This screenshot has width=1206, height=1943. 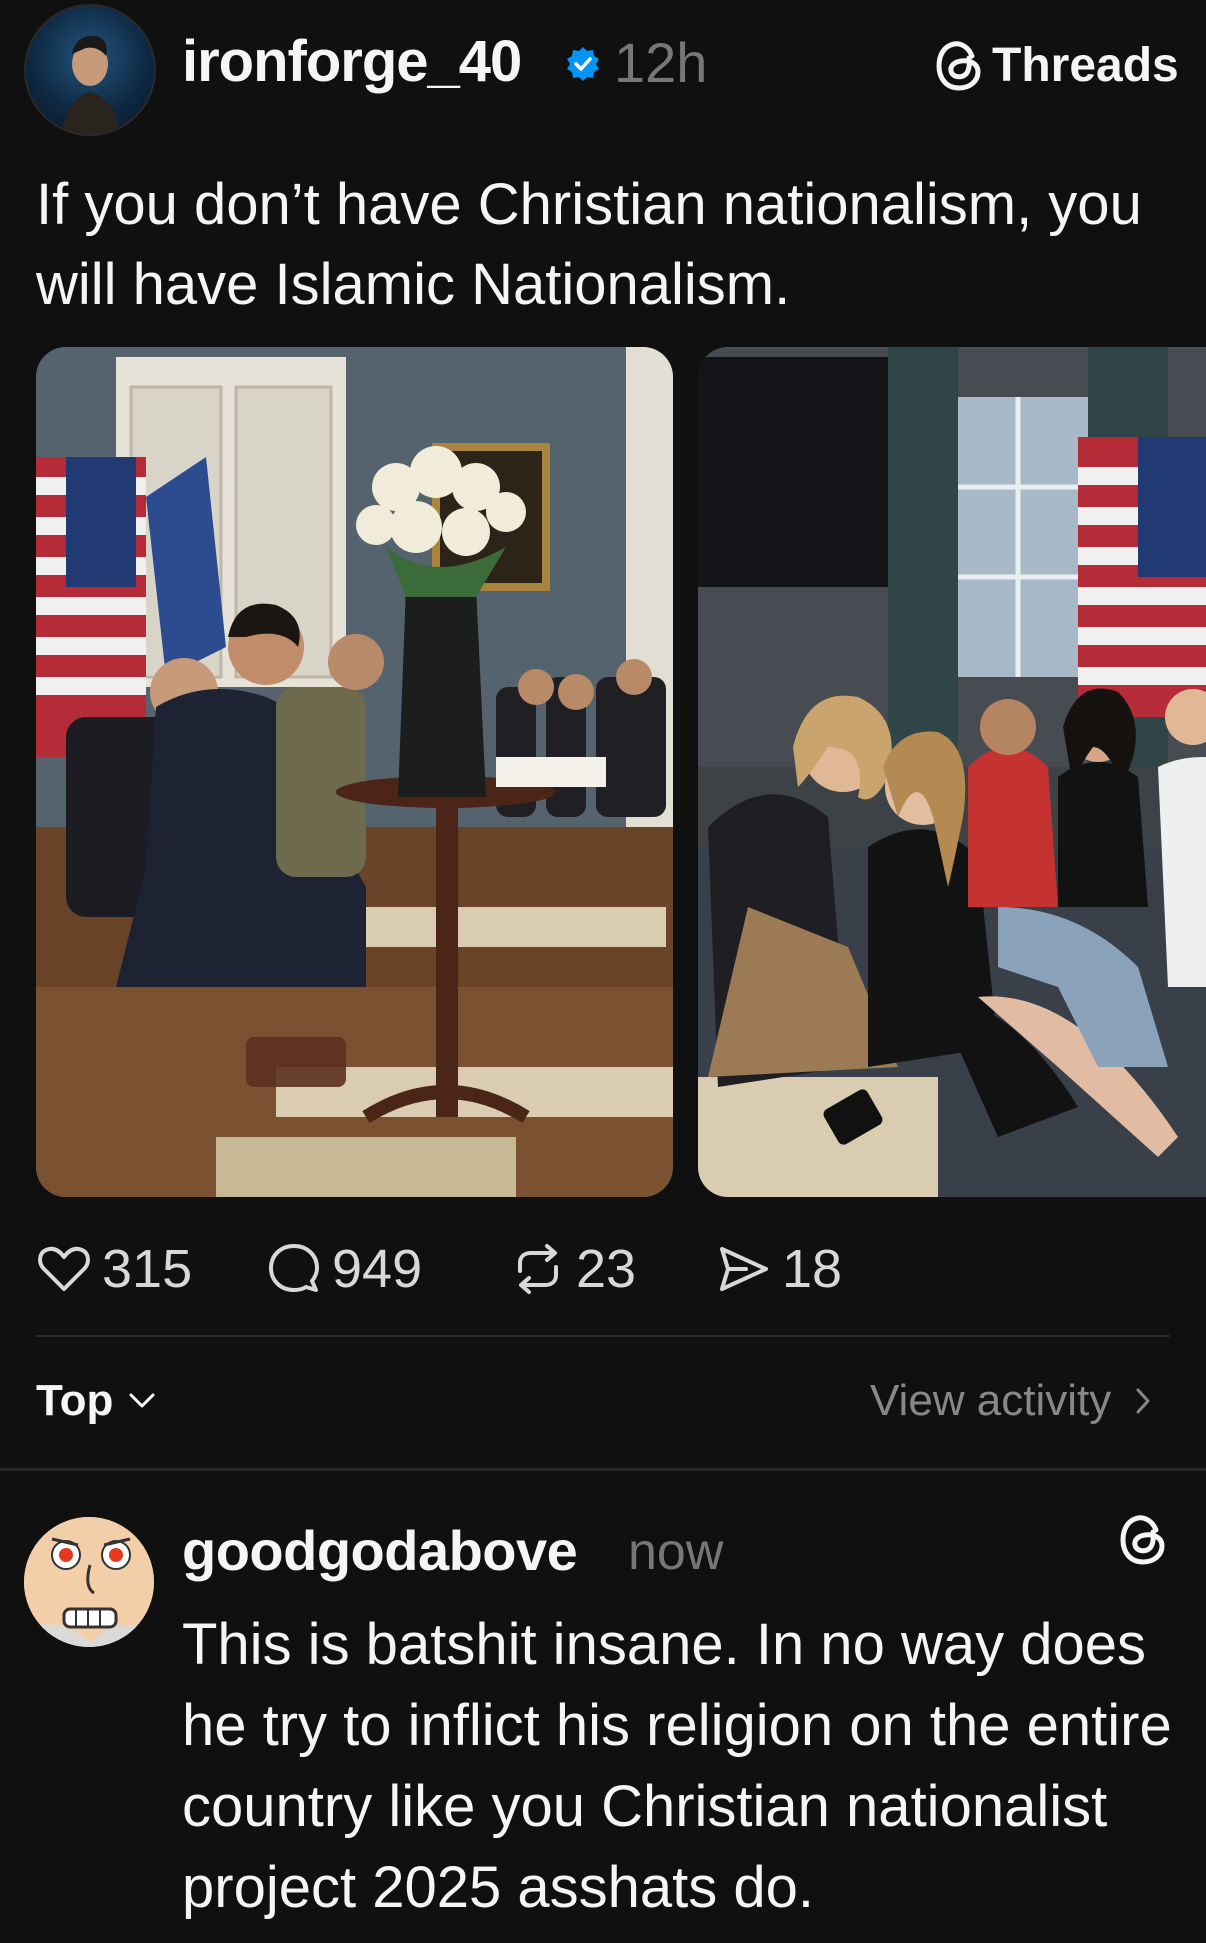 I want to click on section-separator, so click(x=603, y=1469).